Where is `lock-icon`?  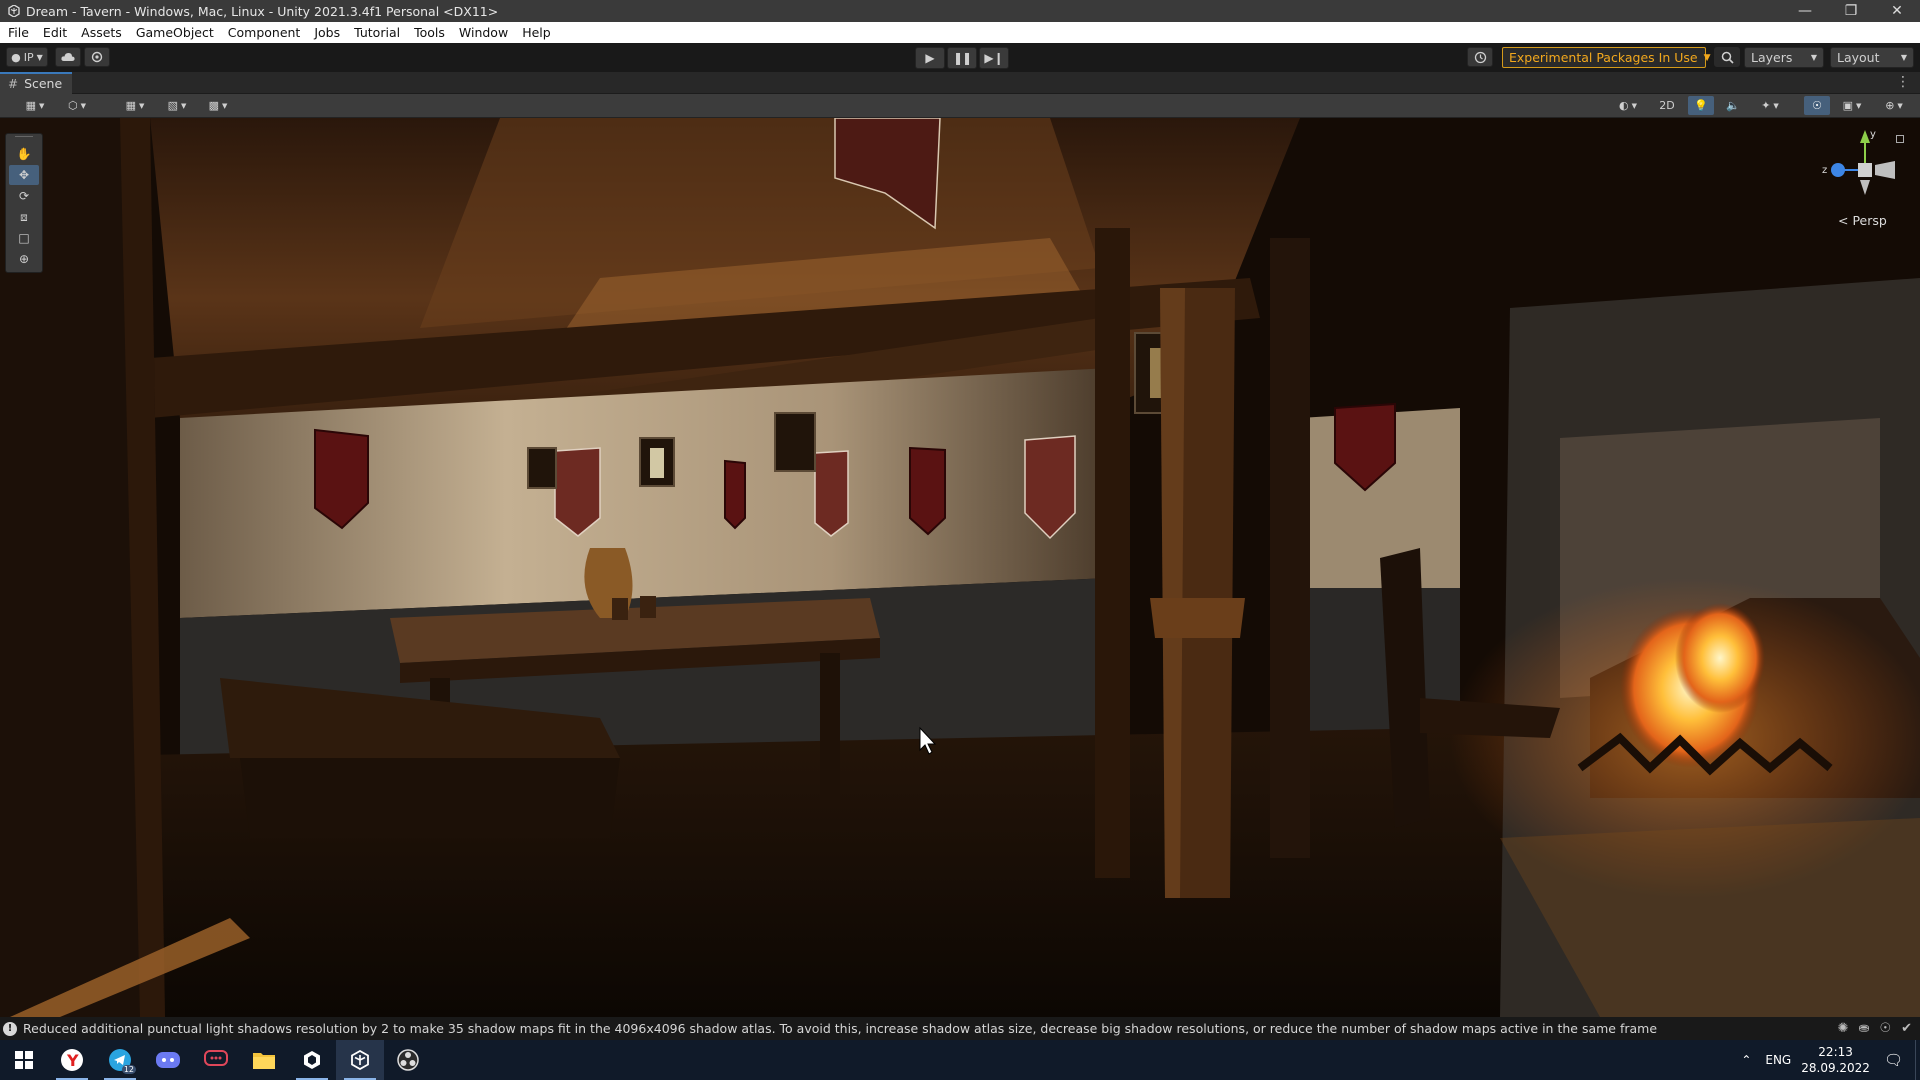 lock-icon is located at coordinates (1900, 139).